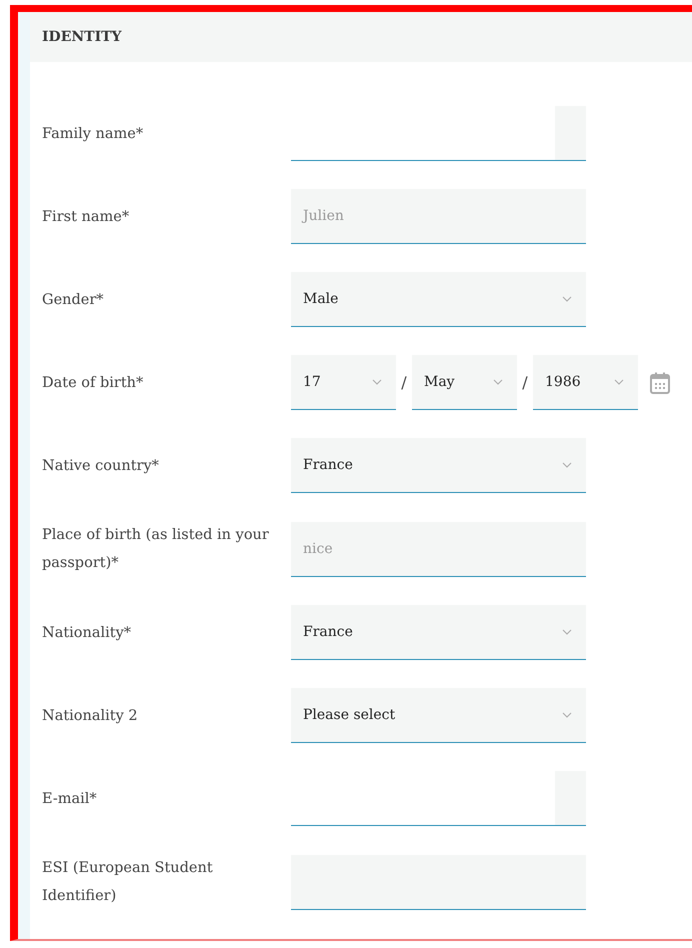  Describe the element at coordinates (156, 549) in the screenshot. I see `field-label: Place of birth (as listed in your passport)*` at that location.